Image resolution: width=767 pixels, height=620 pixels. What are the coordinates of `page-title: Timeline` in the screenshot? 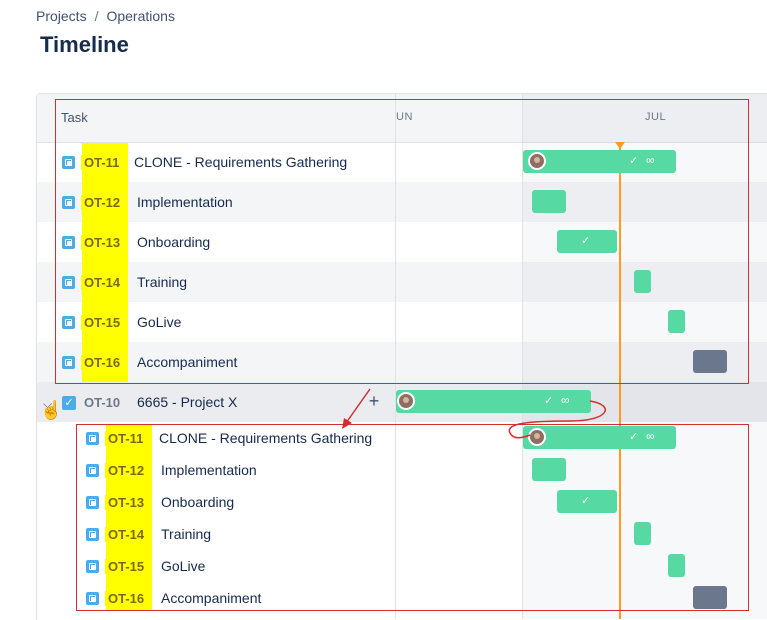 It's located at (84, 44).